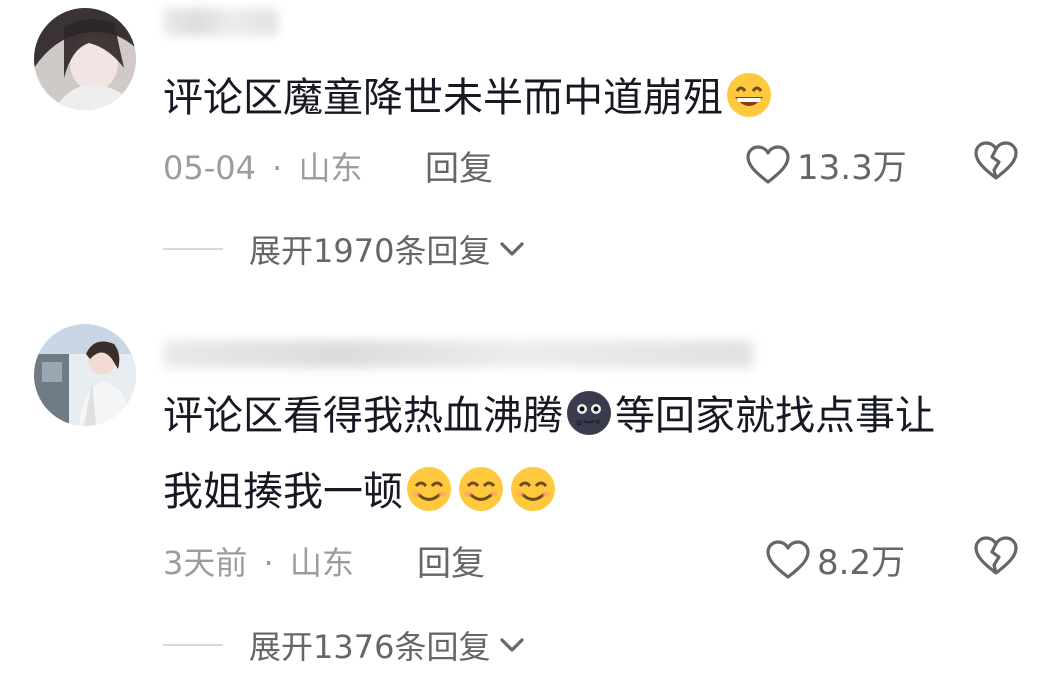  I want to click on comment-text: 评论区魔童降世未半而中道崩殂, so click(469, 98).